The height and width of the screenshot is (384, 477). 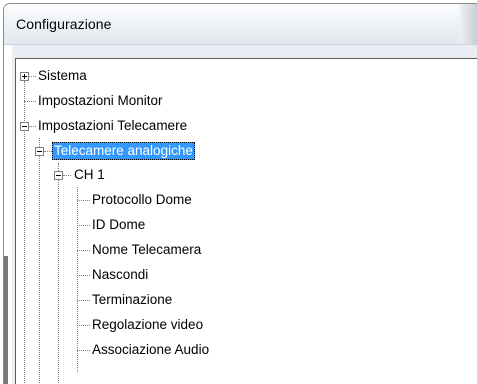 What do you see at coordinates (151, 349) in the screenshot?
I see `tree-item-label: Associazione Audio` at bounding box center [151, 349].